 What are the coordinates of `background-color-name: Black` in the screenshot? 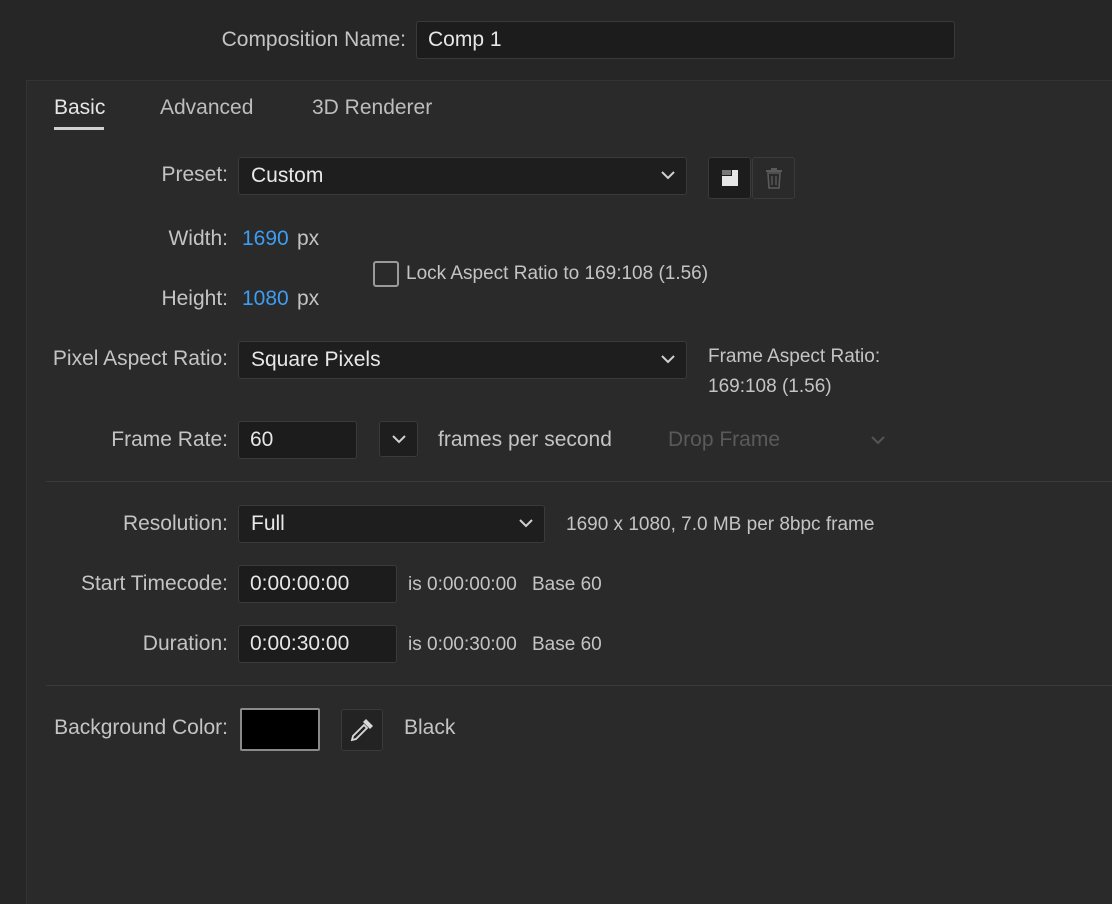 It's located at (430, 727).